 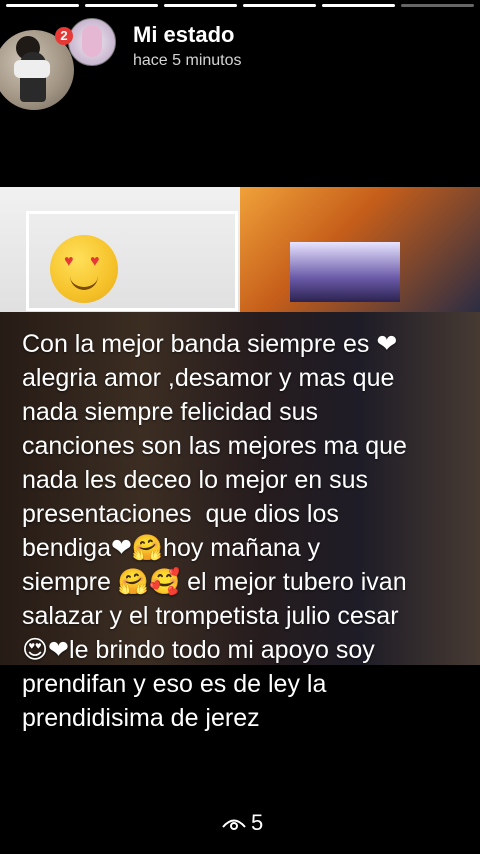 I want to click on collage-panel, so click(x=360, y=249).